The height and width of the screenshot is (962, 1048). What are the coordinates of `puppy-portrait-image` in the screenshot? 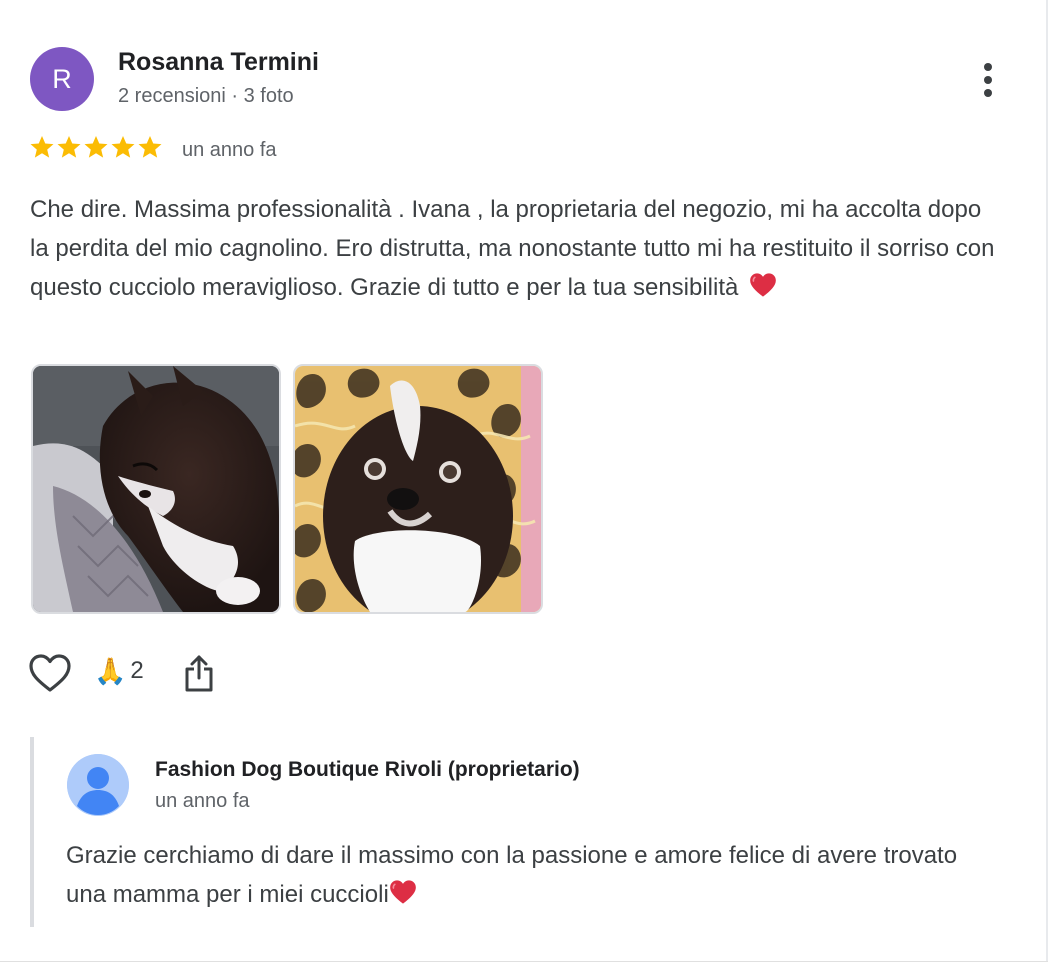 It's located at (418, 489).